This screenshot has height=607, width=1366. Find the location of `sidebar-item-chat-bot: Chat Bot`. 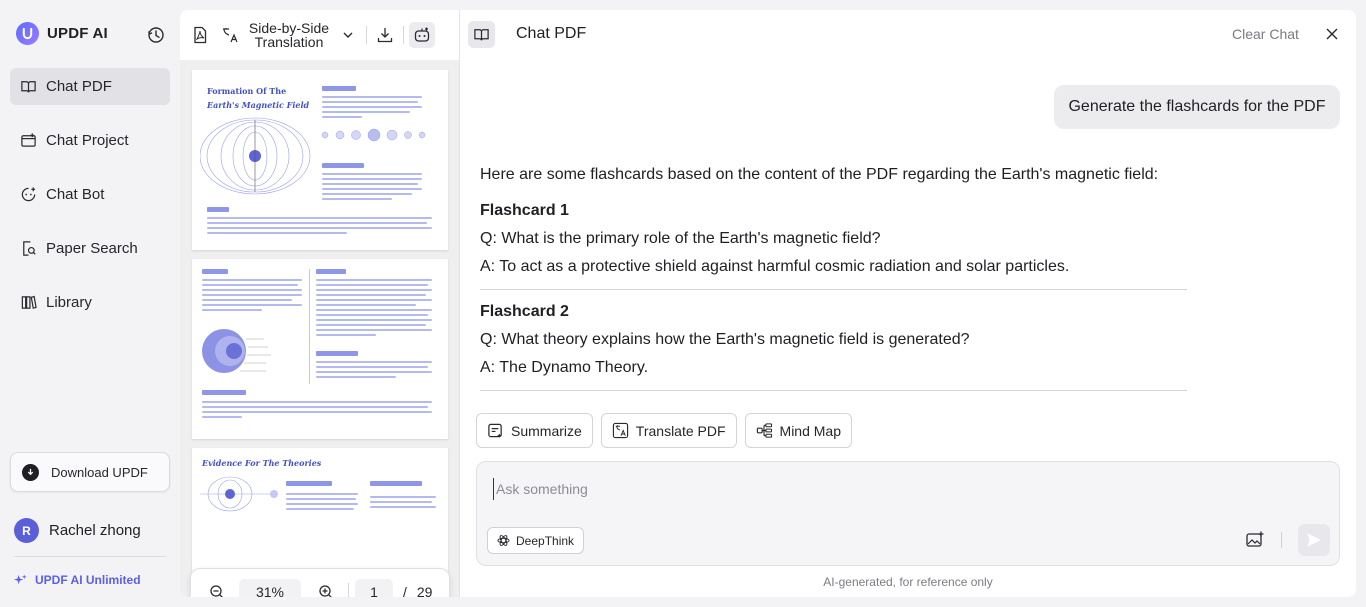

sidebar-item-chat-bot: Chat Bot is located at coordinates (90, 194).